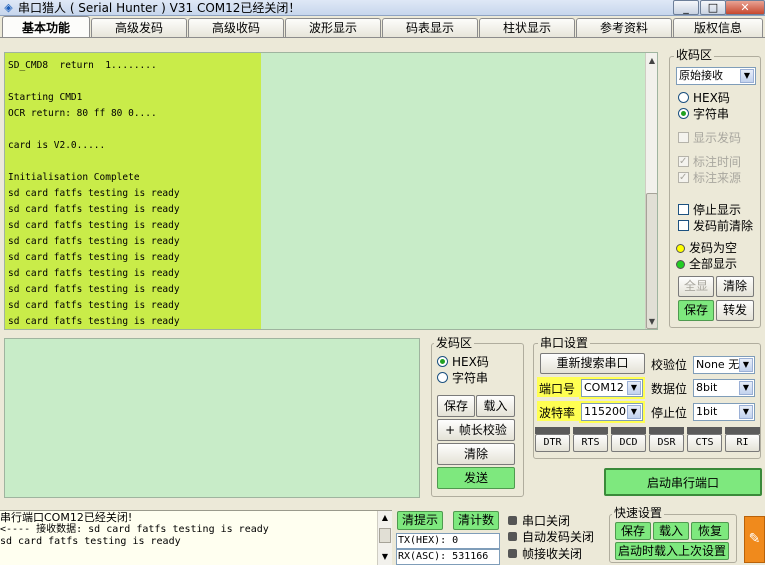 This screenshot has width=765, height=565. What do you see at coordinates (669, 389) in the screenshot?
I see `databits-label: 数据位` at bounding box center [669, 389].